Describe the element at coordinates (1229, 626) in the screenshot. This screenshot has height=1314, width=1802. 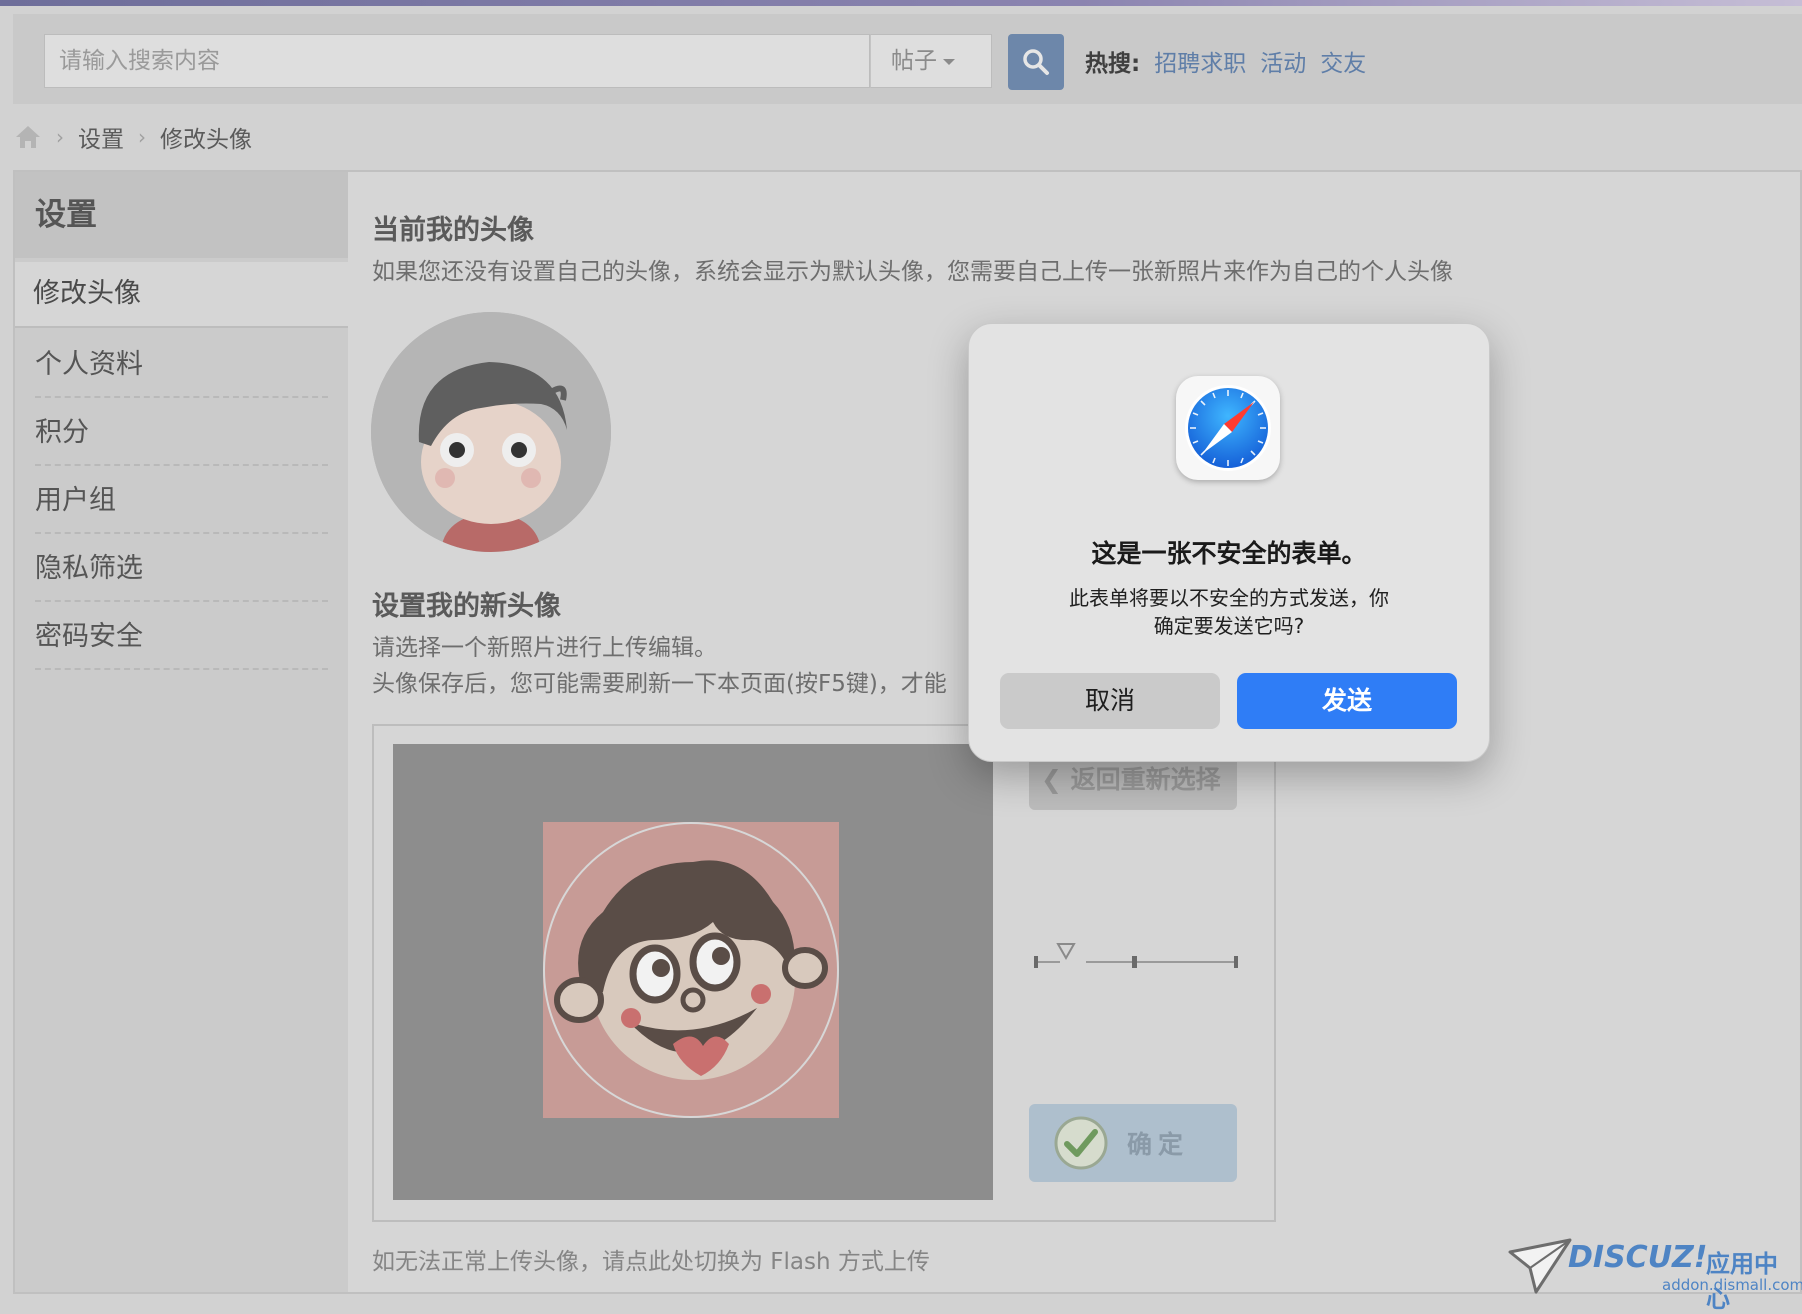
I see `dialog-message-line2: 确定要发送它吗?` at that location.